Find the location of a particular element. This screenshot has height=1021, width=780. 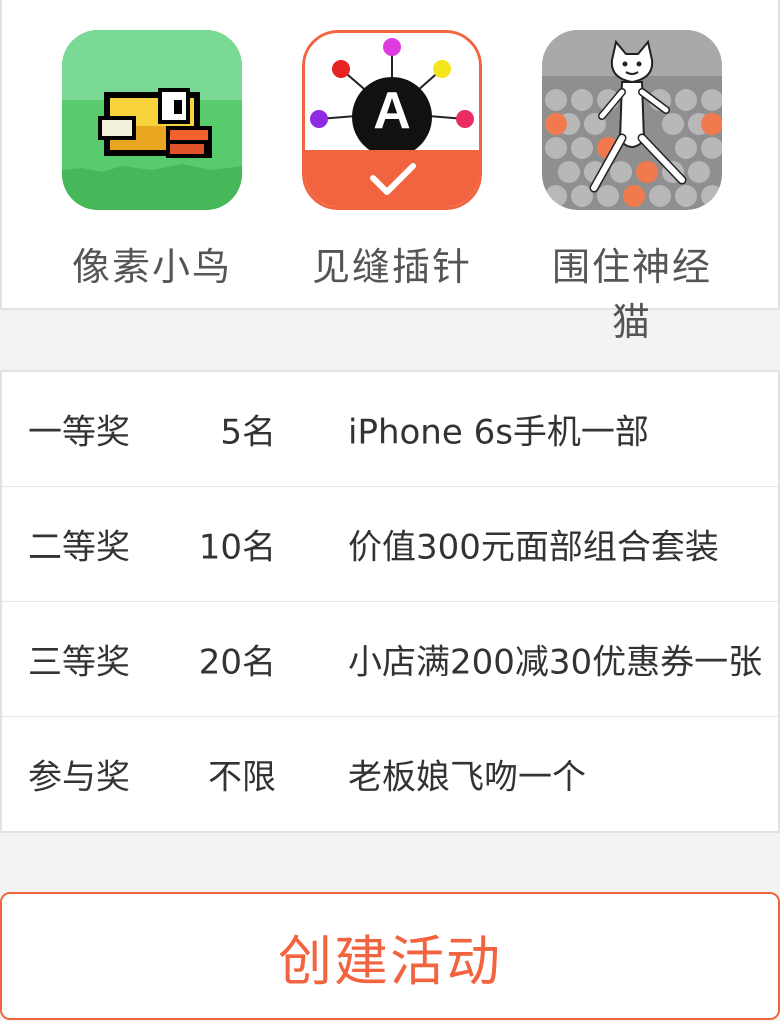

prize-row: 三等奖 20名 小店满200减30优惠券一张 is located at coordinates (390, 659).